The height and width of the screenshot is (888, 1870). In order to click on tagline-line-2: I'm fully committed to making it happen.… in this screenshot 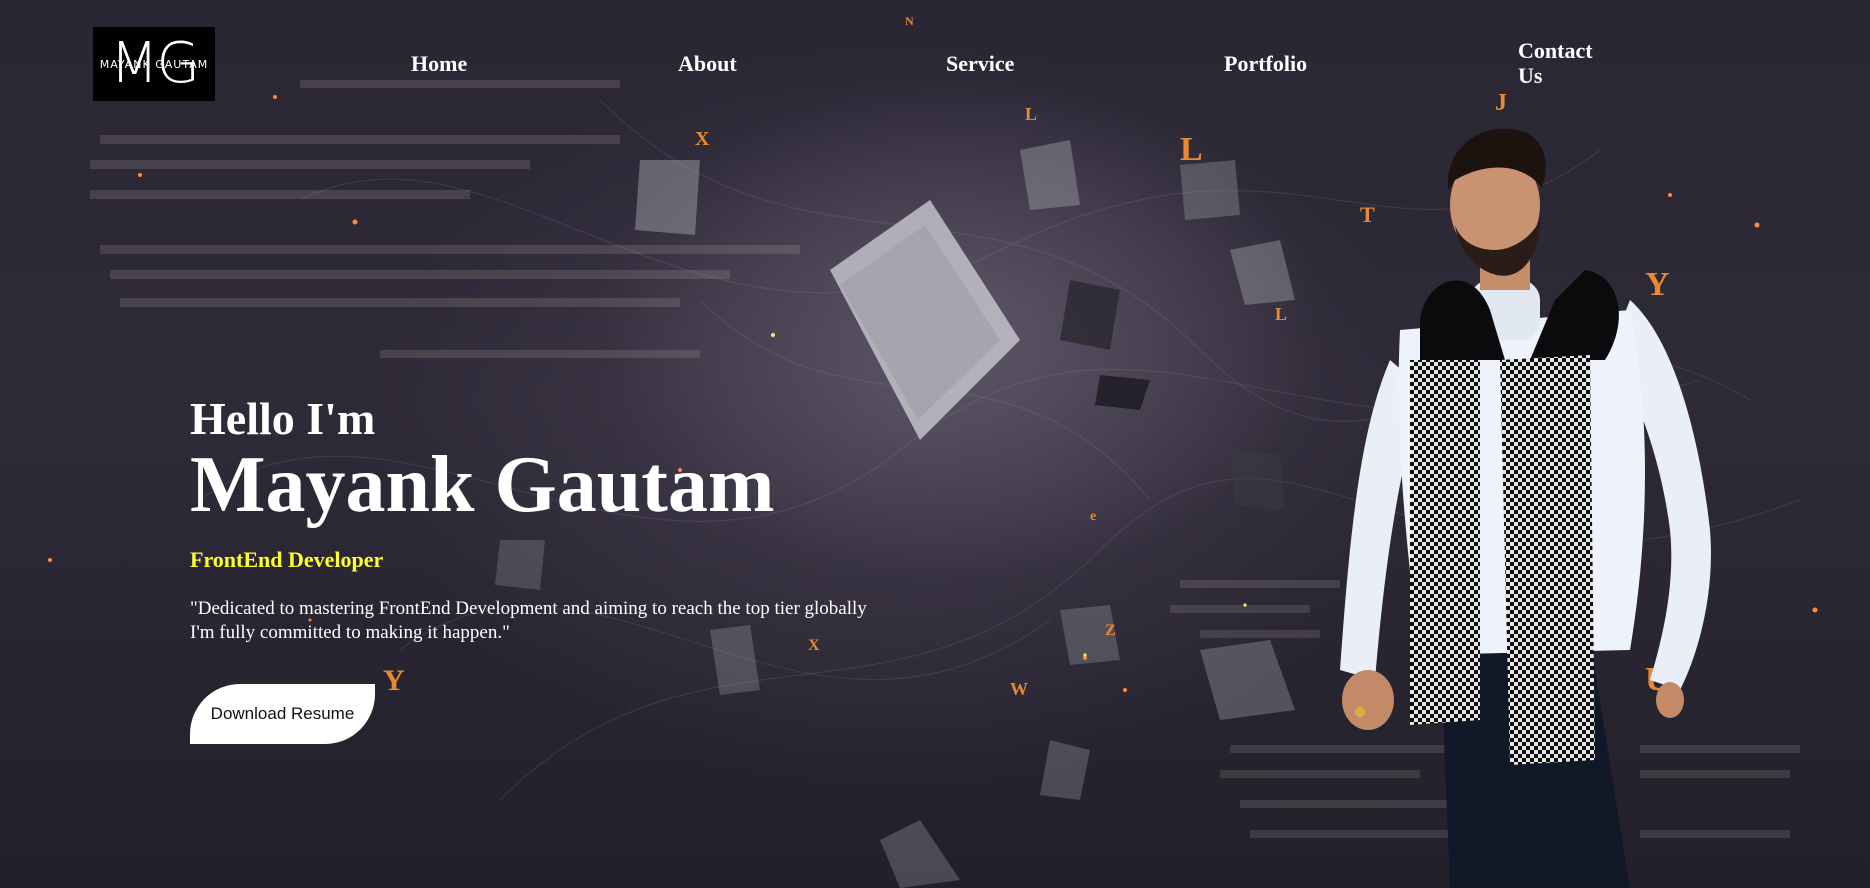, I will do `click(350, 632)`.